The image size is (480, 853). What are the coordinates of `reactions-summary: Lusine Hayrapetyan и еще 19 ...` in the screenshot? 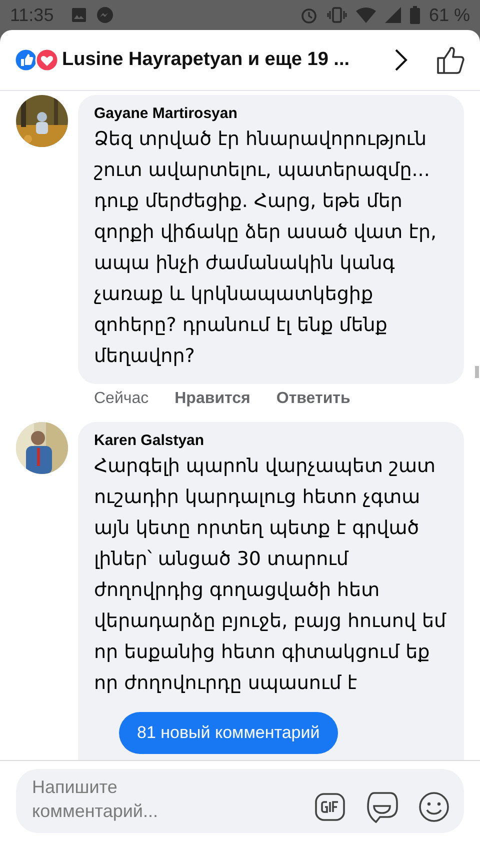 It's located at (206, 60).